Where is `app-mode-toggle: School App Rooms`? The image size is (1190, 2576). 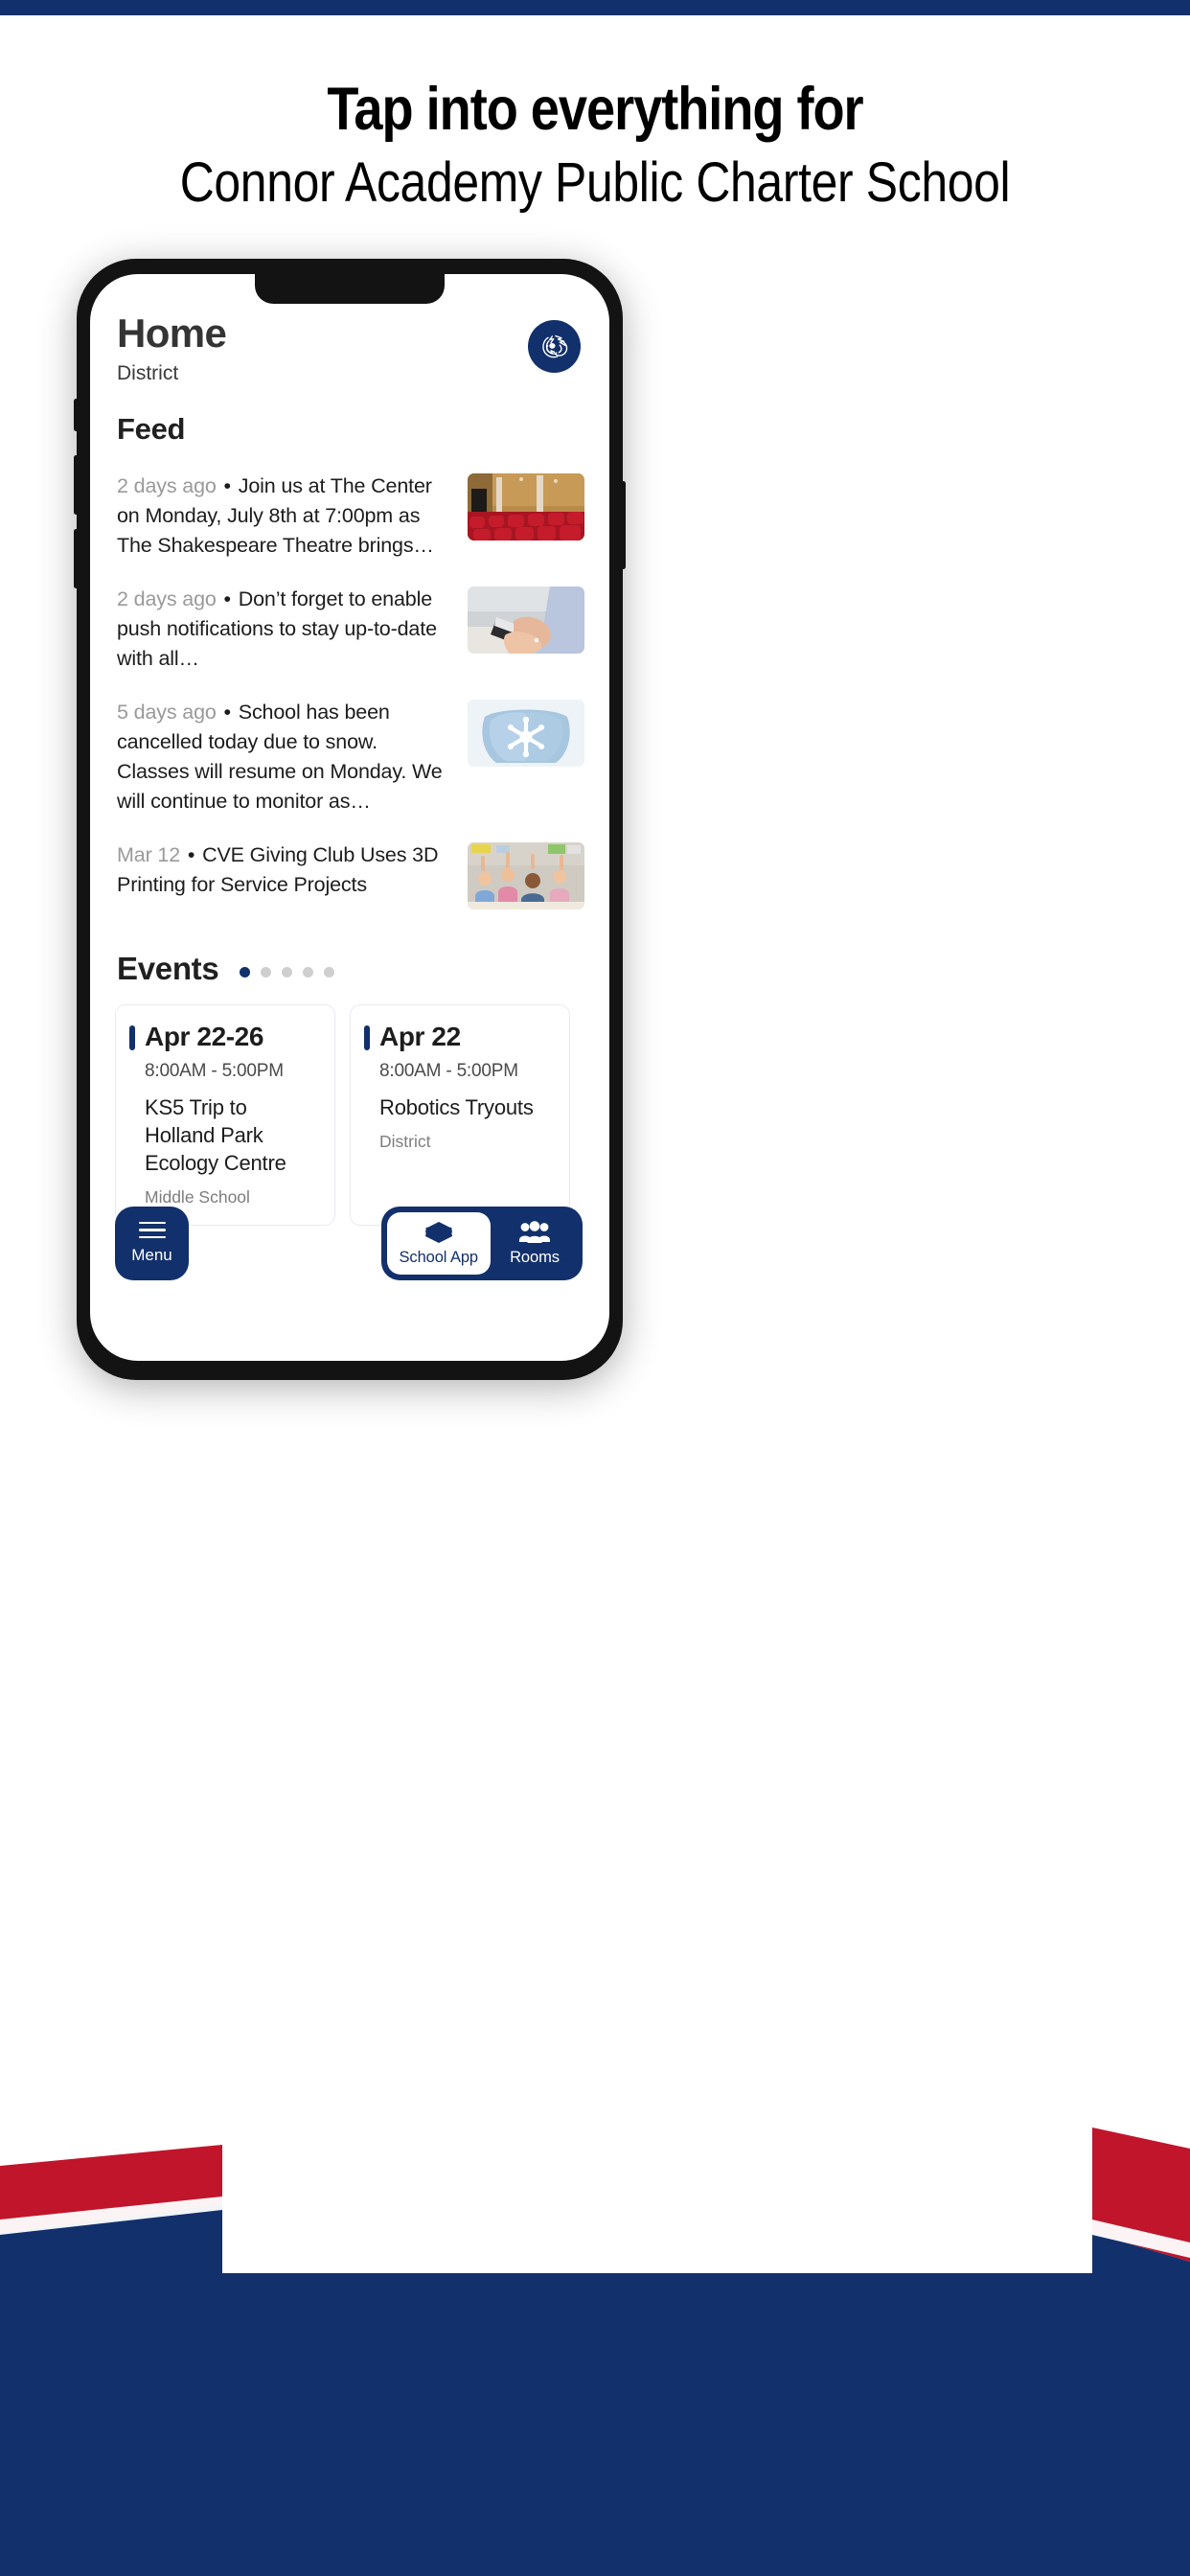
app-mode-toggle: School App Rooms is located at coordinates (482, 1243).